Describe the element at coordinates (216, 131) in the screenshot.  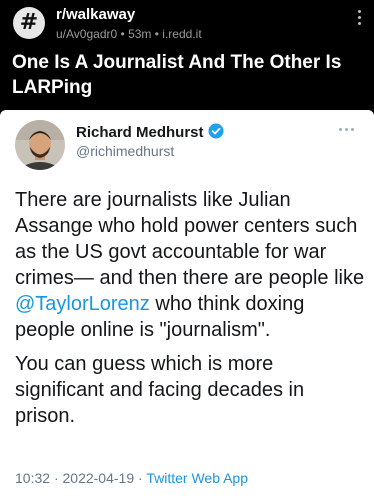
I see `verified-badge-icon` at that location.